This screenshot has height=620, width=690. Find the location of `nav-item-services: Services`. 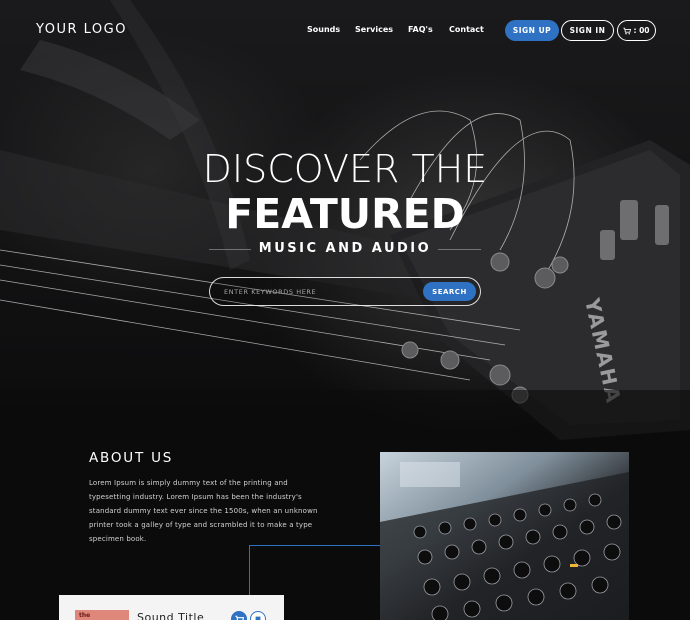

nav-item-services: Services is located at coordinates (374, 29).